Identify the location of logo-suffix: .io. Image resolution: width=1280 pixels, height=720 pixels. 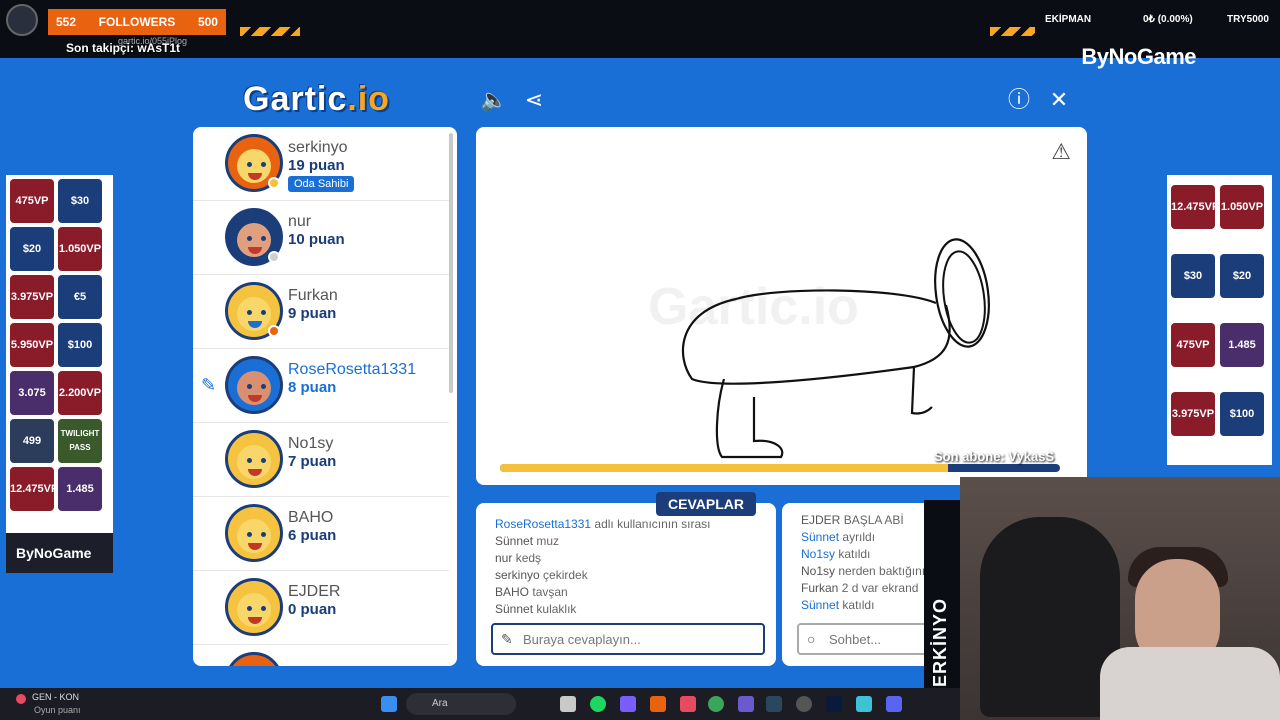
(368, 99).